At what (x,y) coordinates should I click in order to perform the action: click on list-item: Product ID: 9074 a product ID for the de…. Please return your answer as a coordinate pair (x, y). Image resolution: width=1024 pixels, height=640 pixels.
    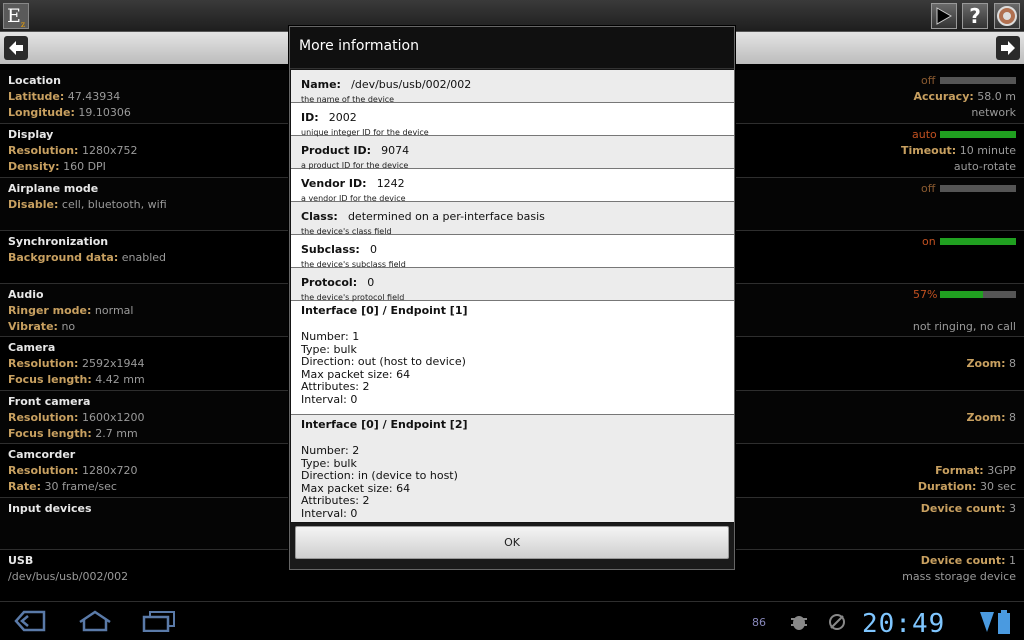
    Looking at the image, I should click on (512, 153).